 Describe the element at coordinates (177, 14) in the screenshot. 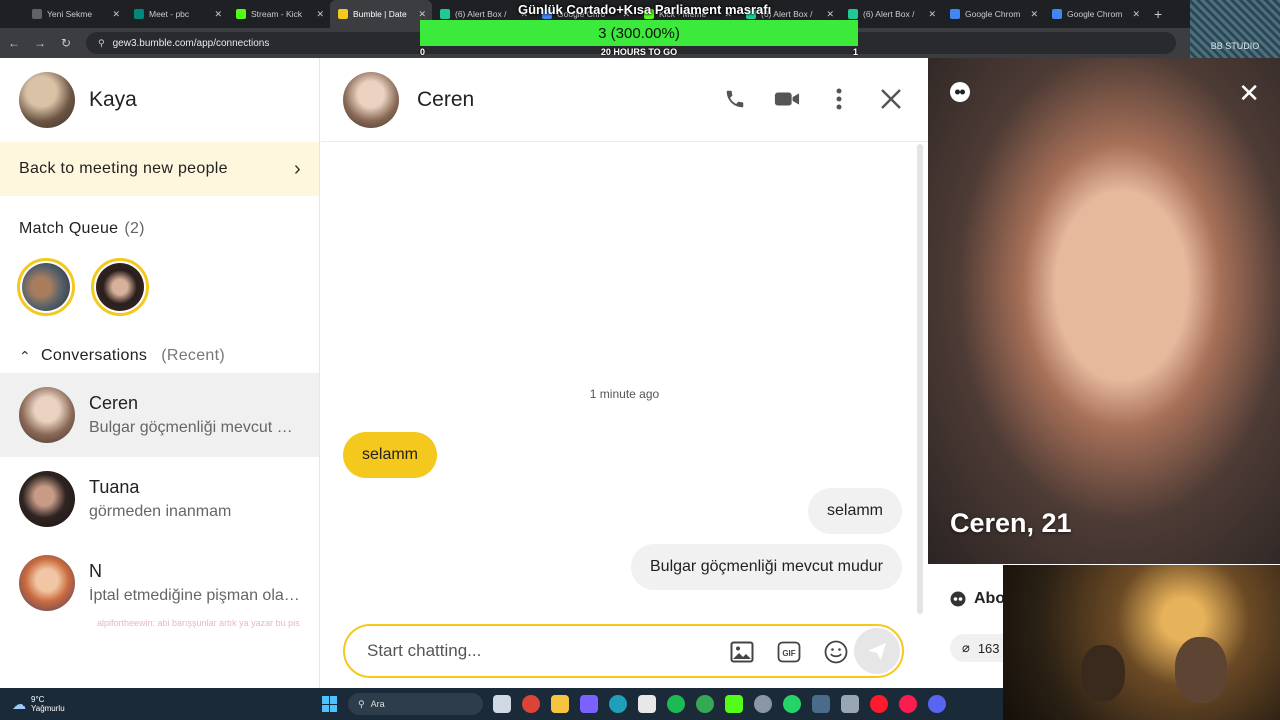

I see `browser-tab: Meet - pbc ✕` at that location.